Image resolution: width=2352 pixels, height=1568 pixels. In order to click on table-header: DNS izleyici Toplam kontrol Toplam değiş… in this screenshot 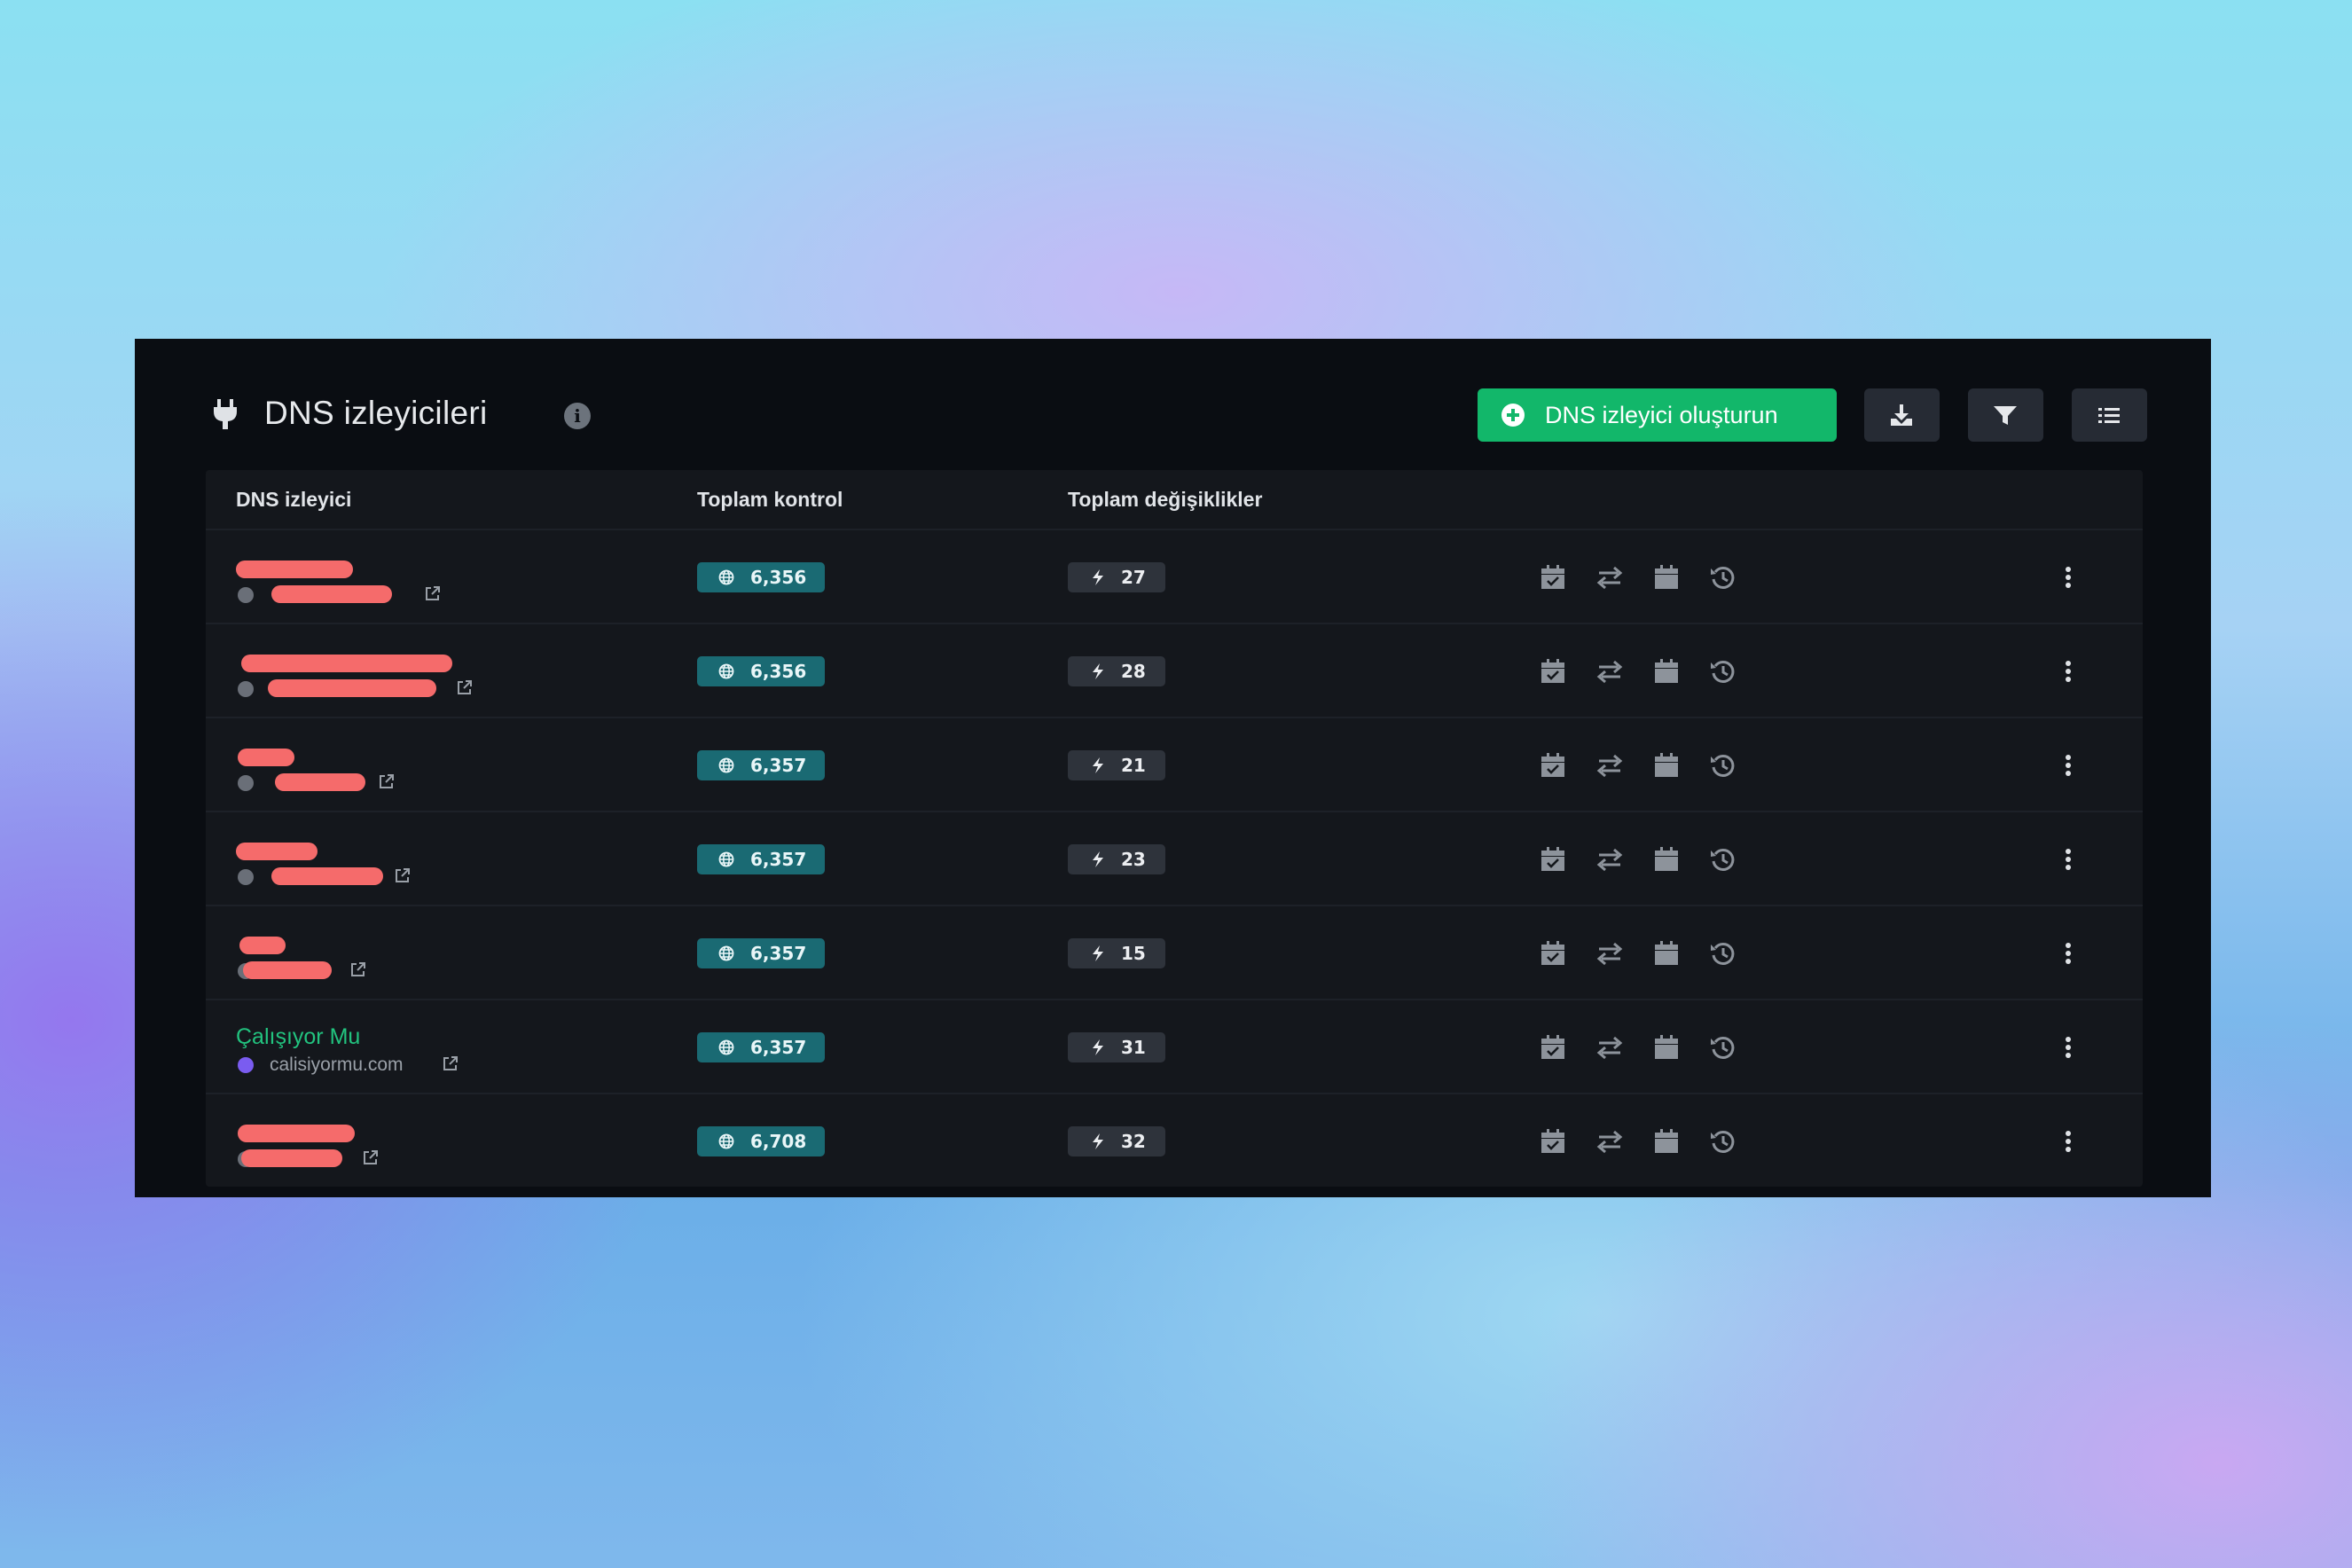, I will do `click(1174, 500)`.